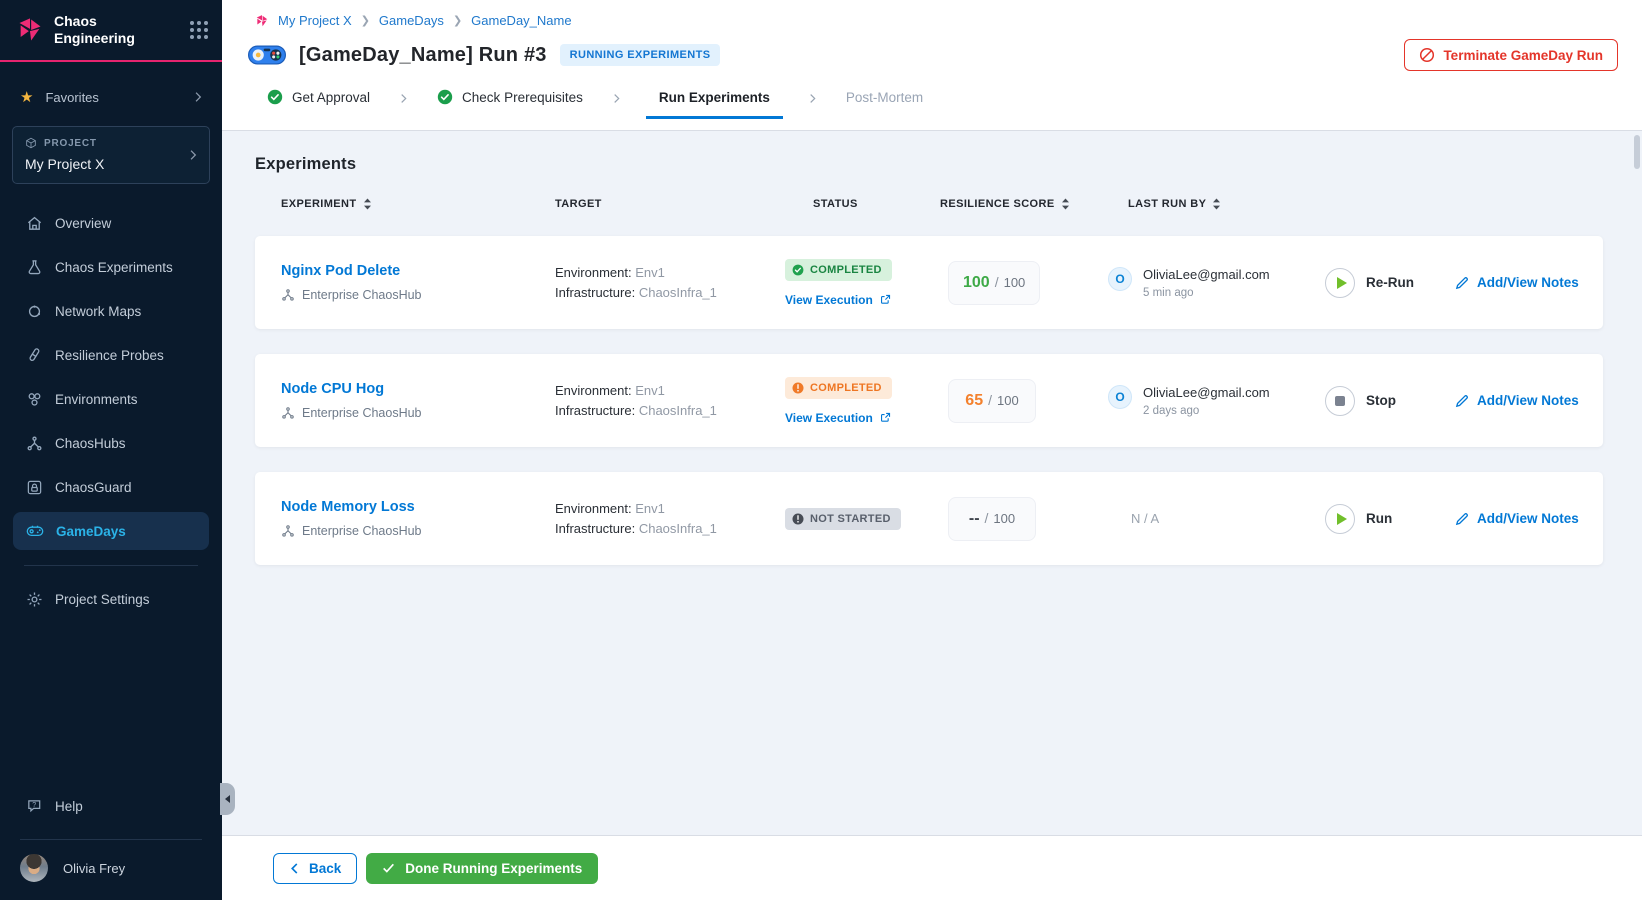  What do you see at coordinates (34, 599) in the screenshot?
I see `gear-icon` at bounding box center [34, 599].